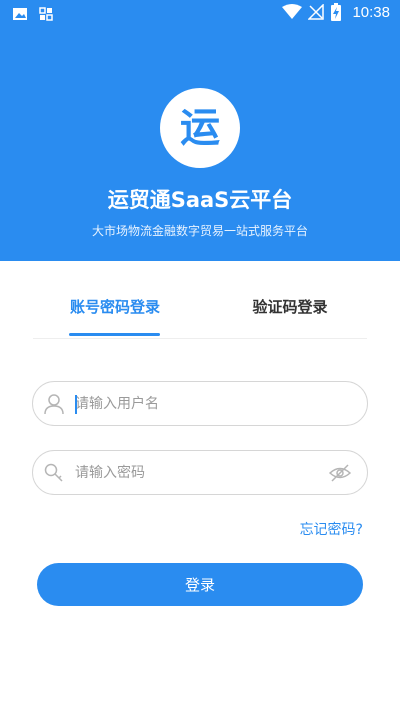 The height and width of the screenshot is (711, 400). I want to click on app-title: 运贸通SaaS云平台, so click(200, 200).